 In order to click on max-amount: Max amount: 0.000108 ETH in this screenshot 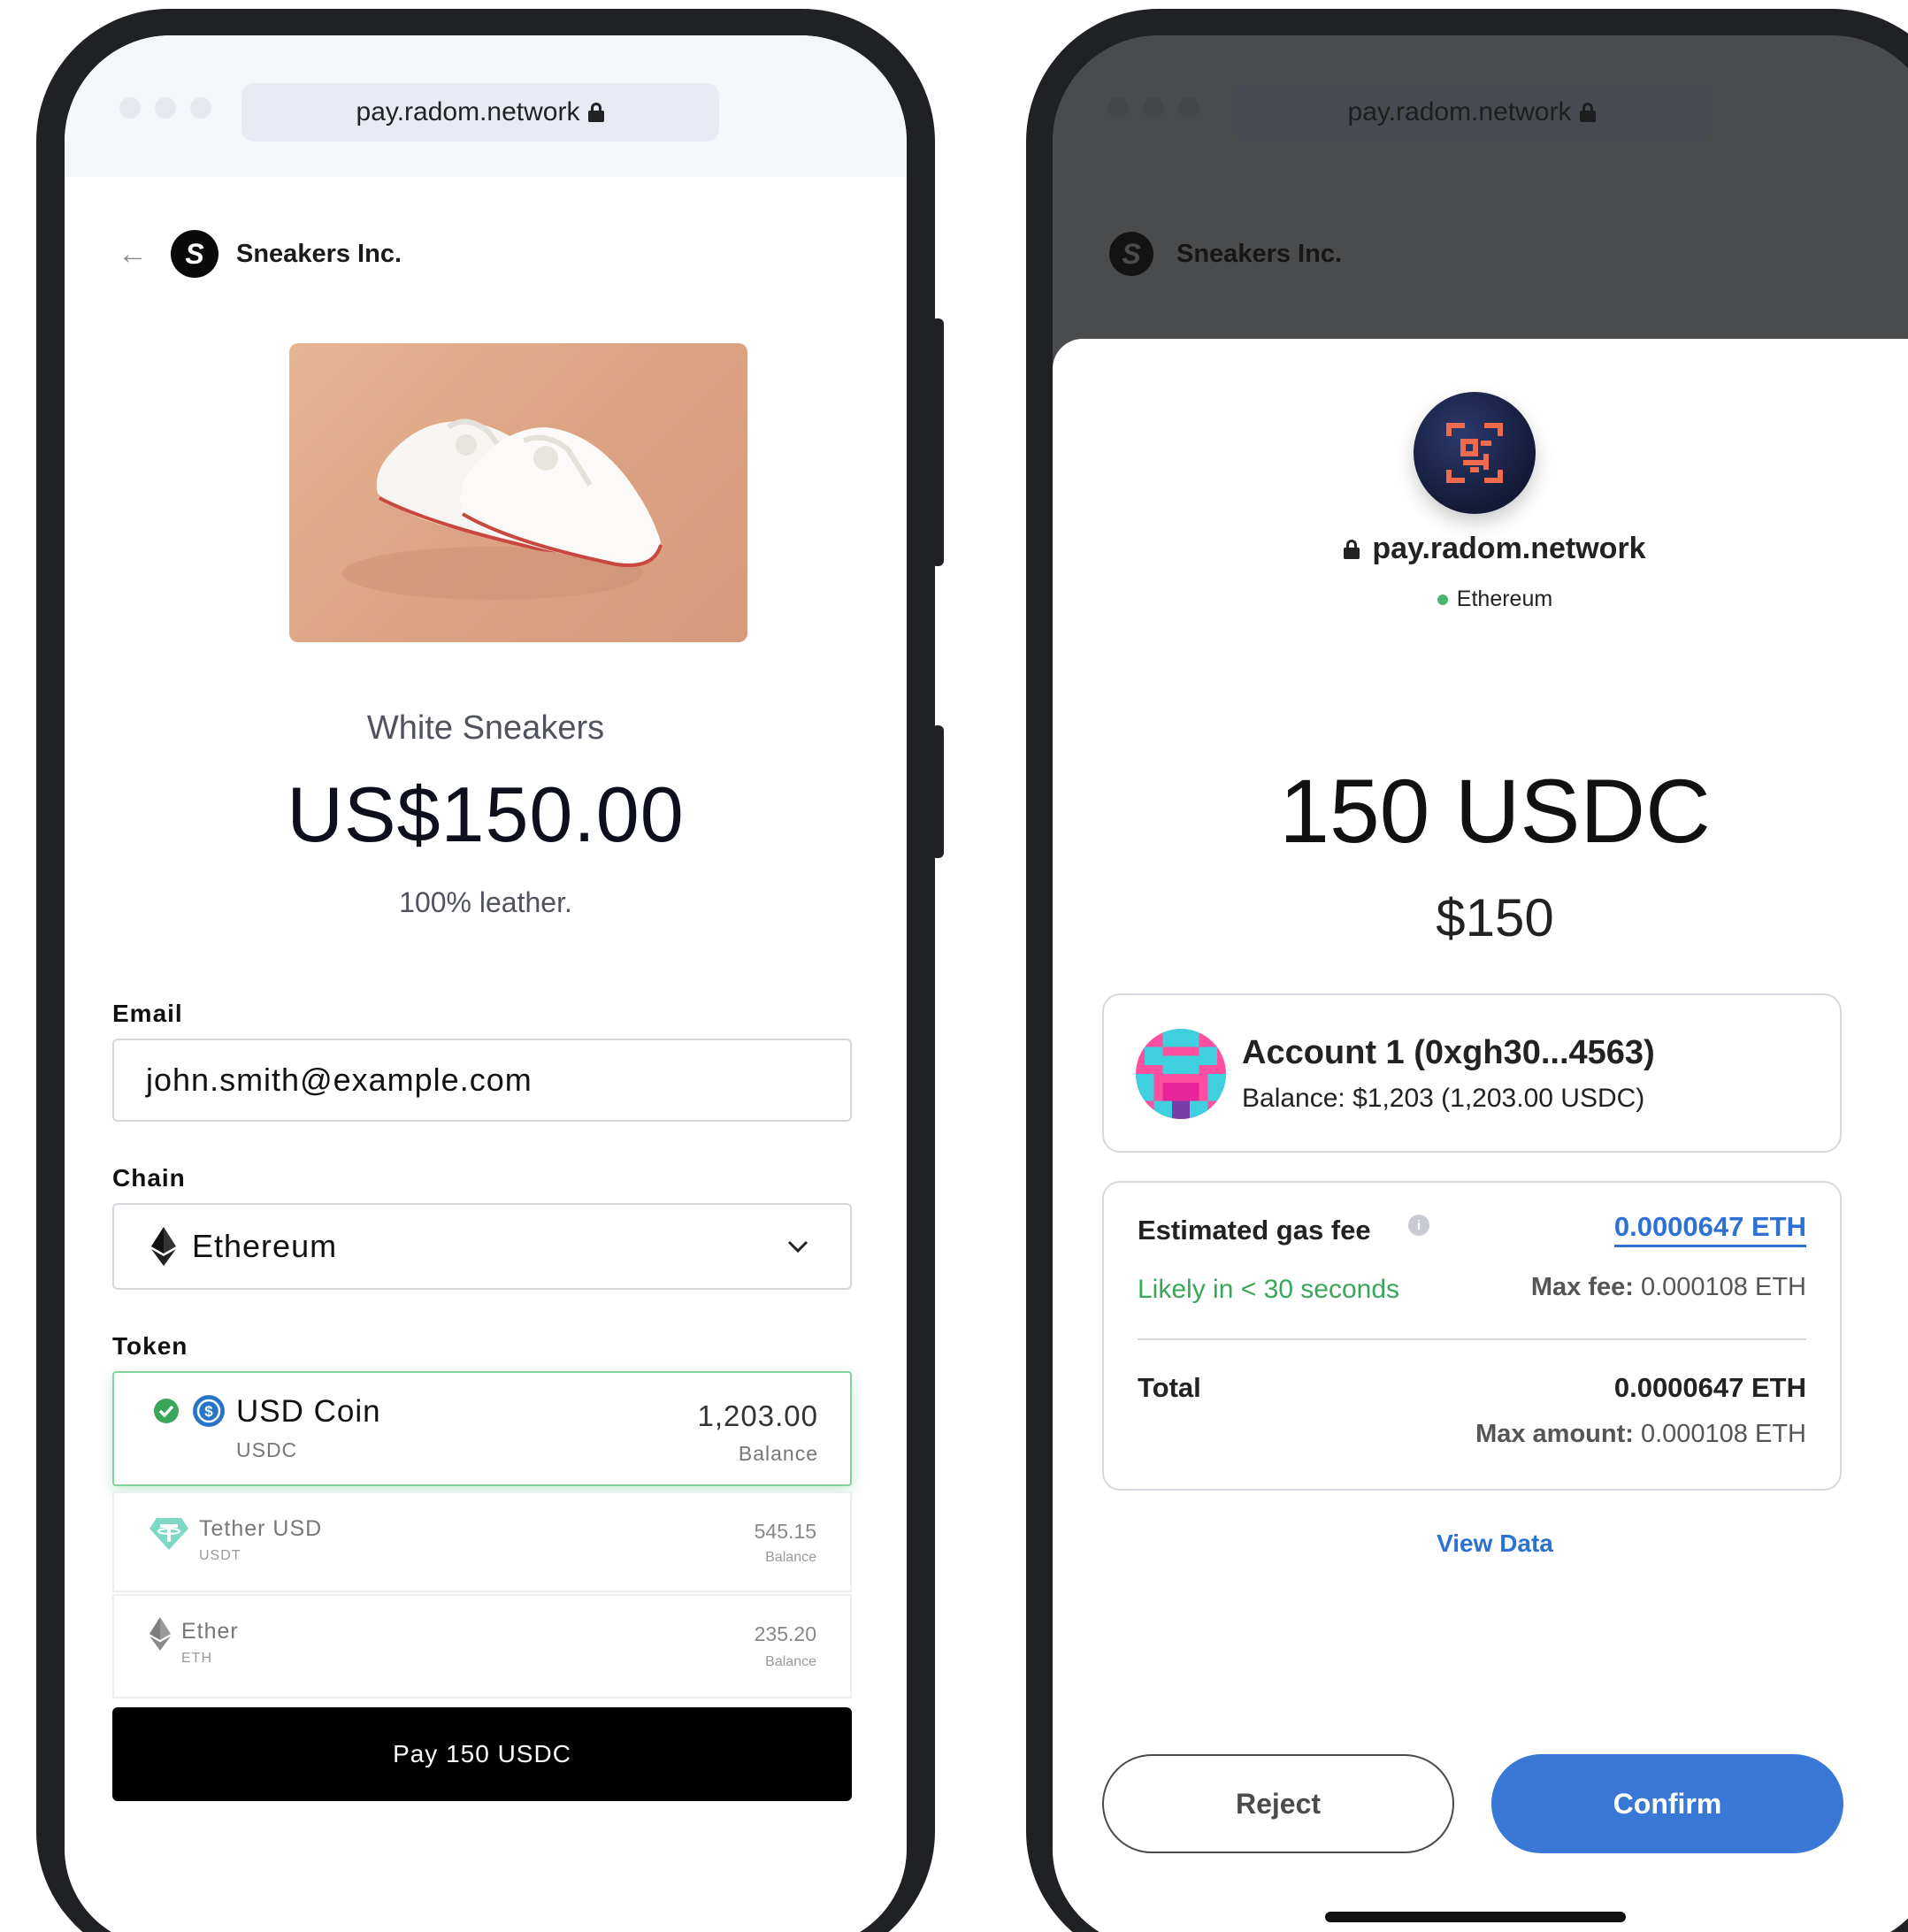, I will do `click(1640, 1434)`.